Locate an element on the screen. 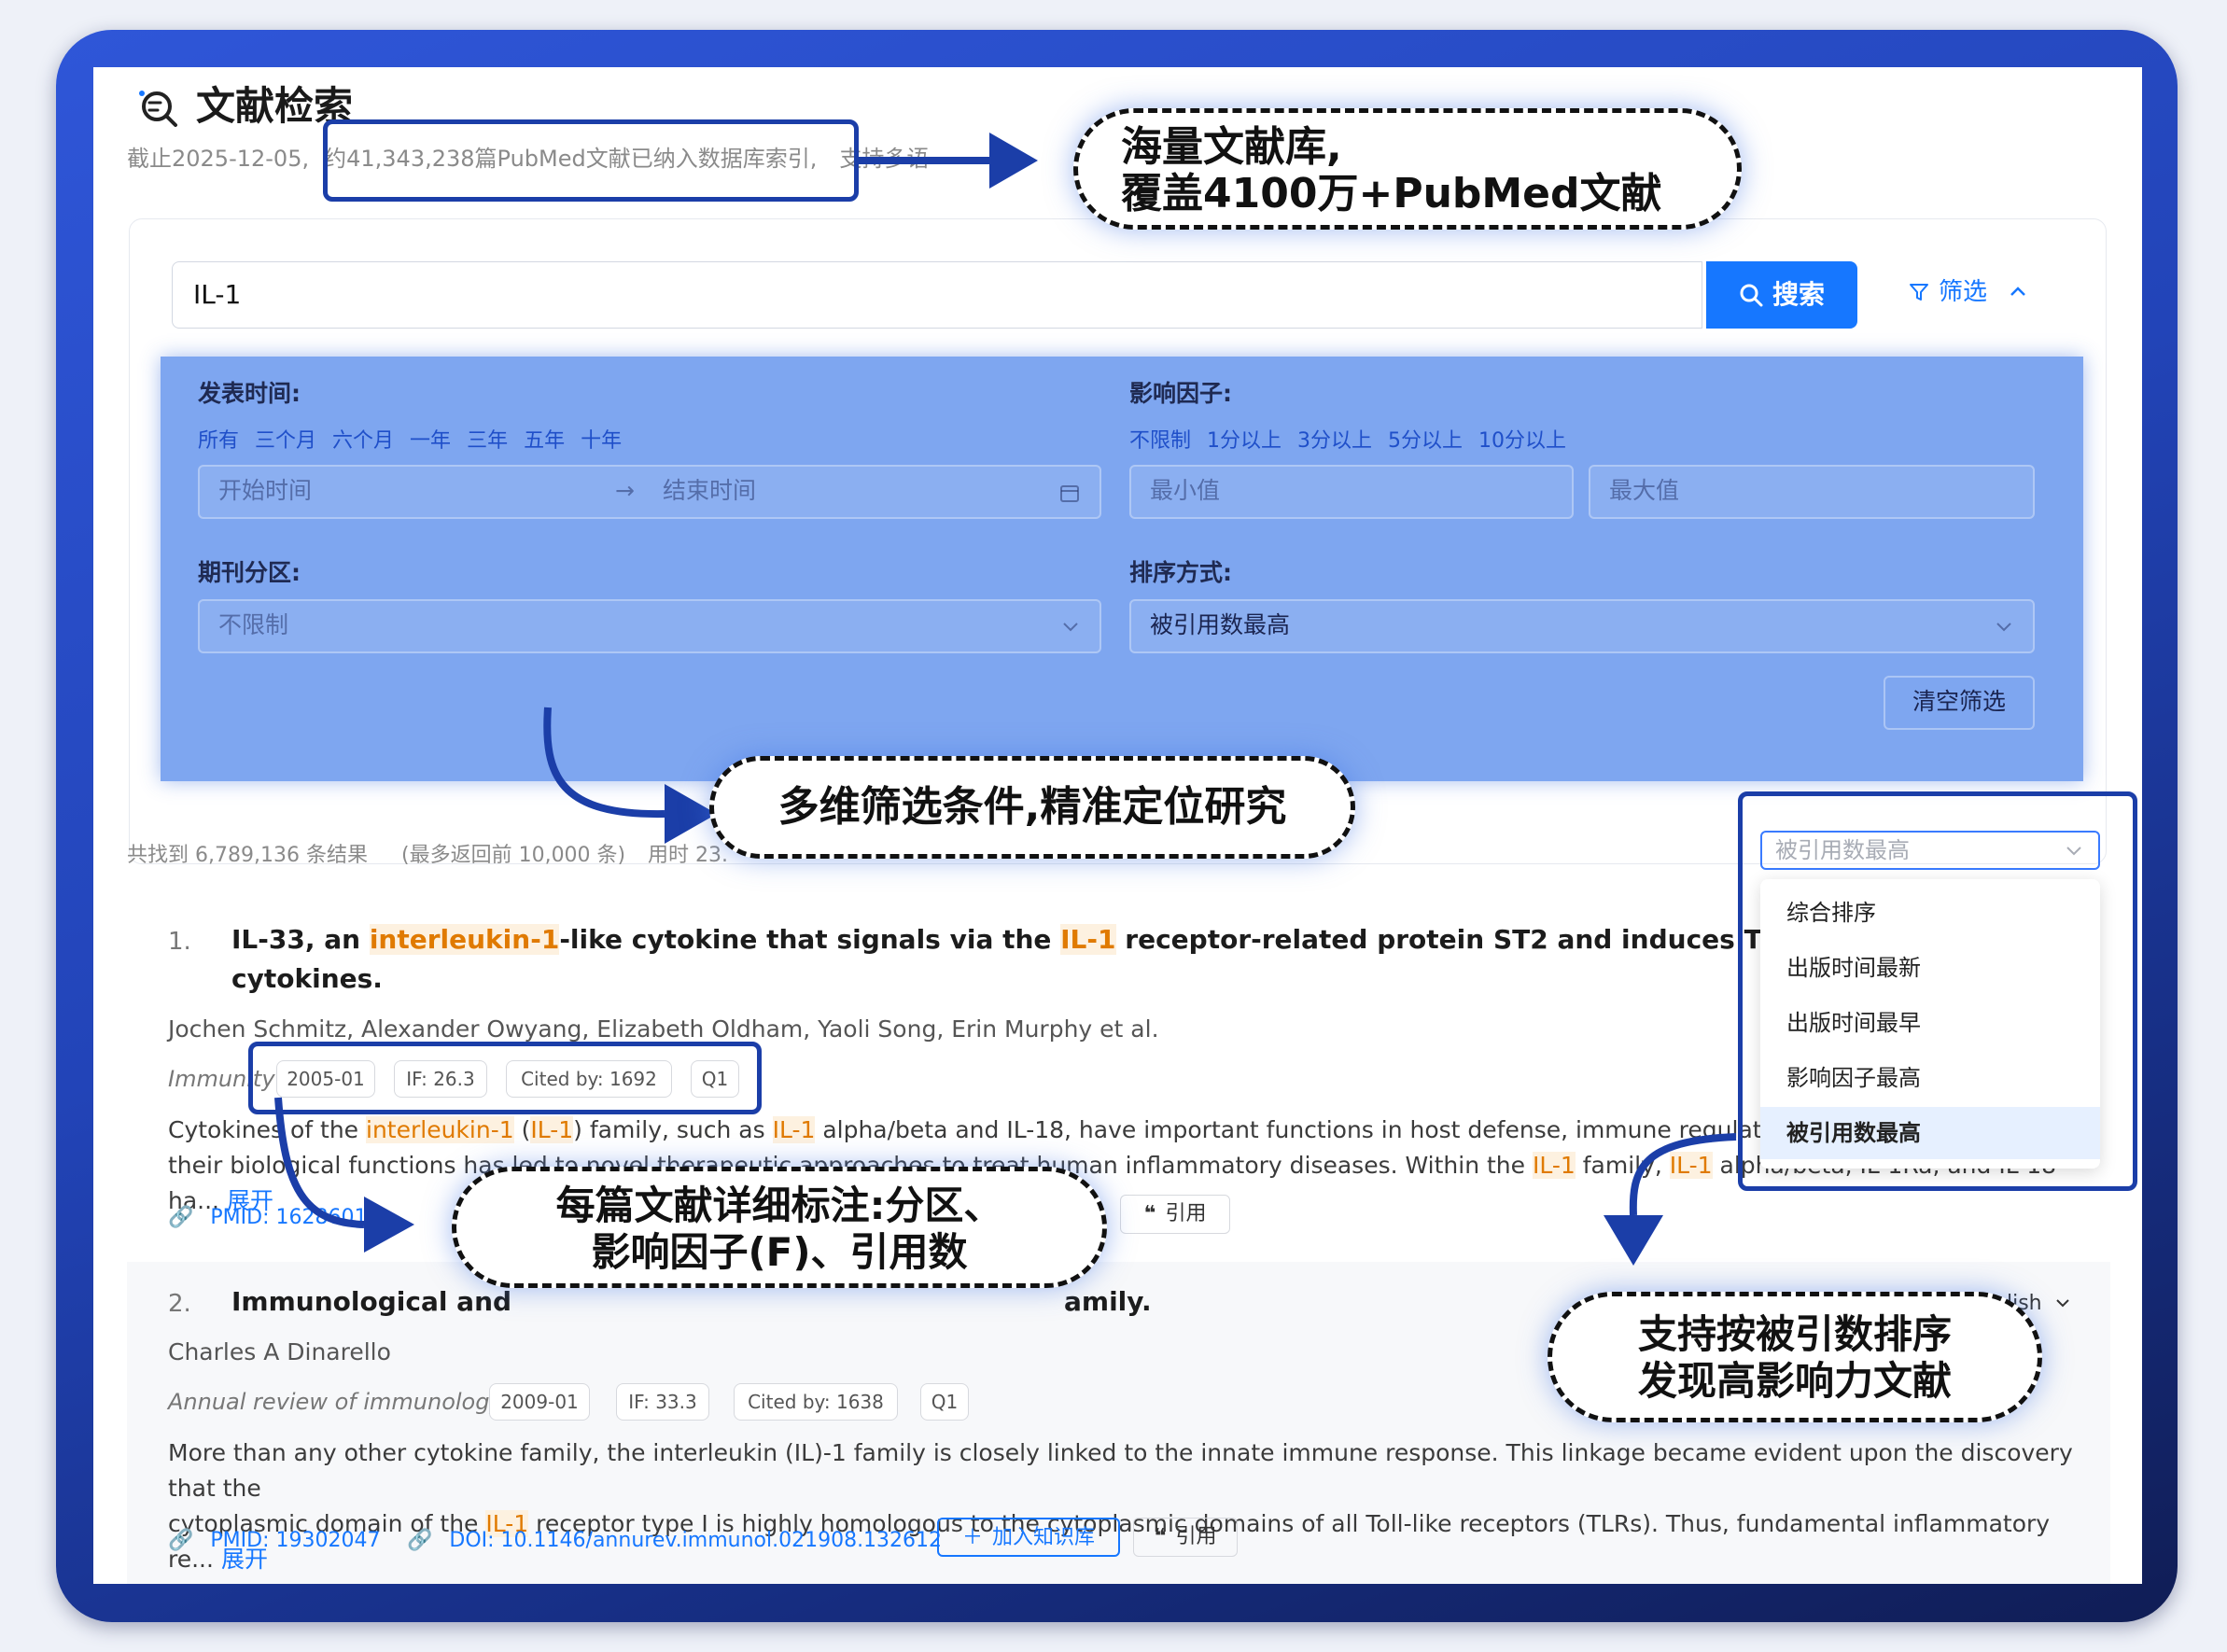  arrow-to-filter-callout is located at coordinates (604, 763).